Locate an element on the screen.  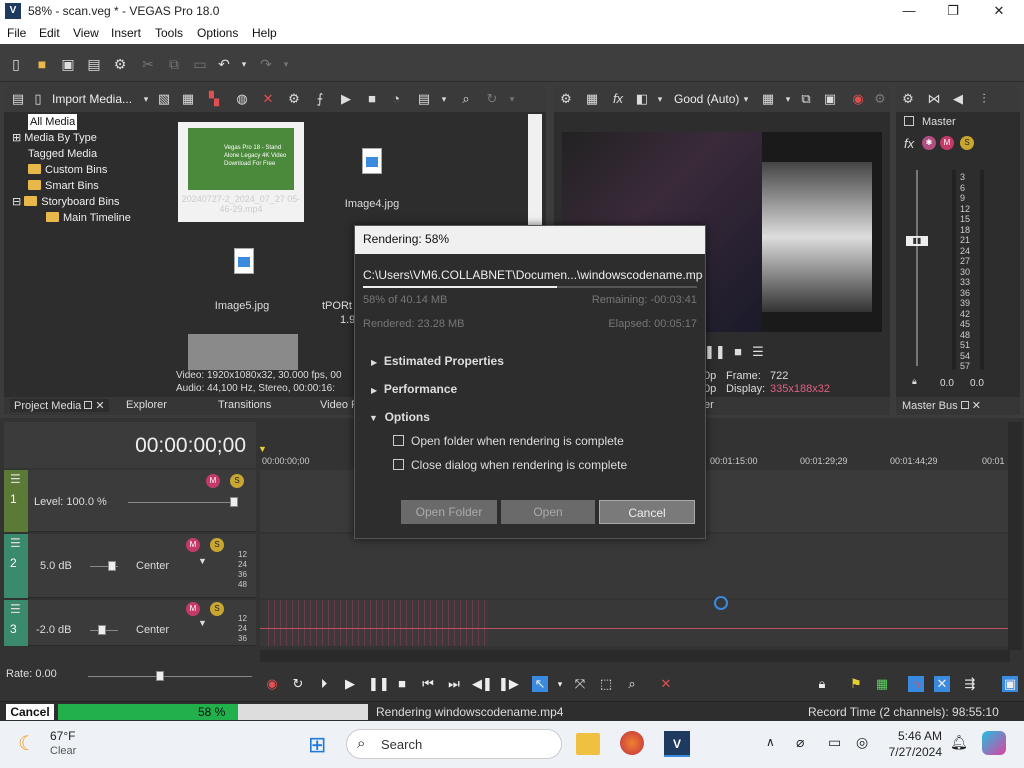
clock-time: 5:46 AM is located at coordinates (913, 736).